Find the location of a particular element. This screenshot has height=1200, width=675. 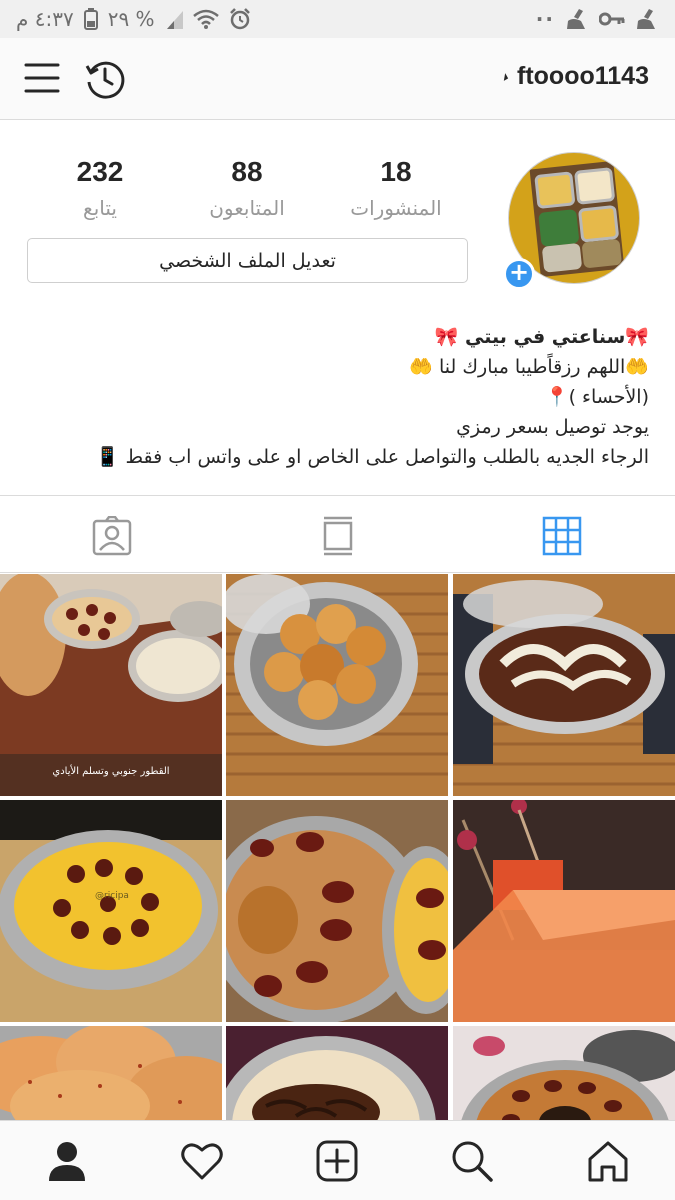

signal-icon is located at coordinates (174, 19).